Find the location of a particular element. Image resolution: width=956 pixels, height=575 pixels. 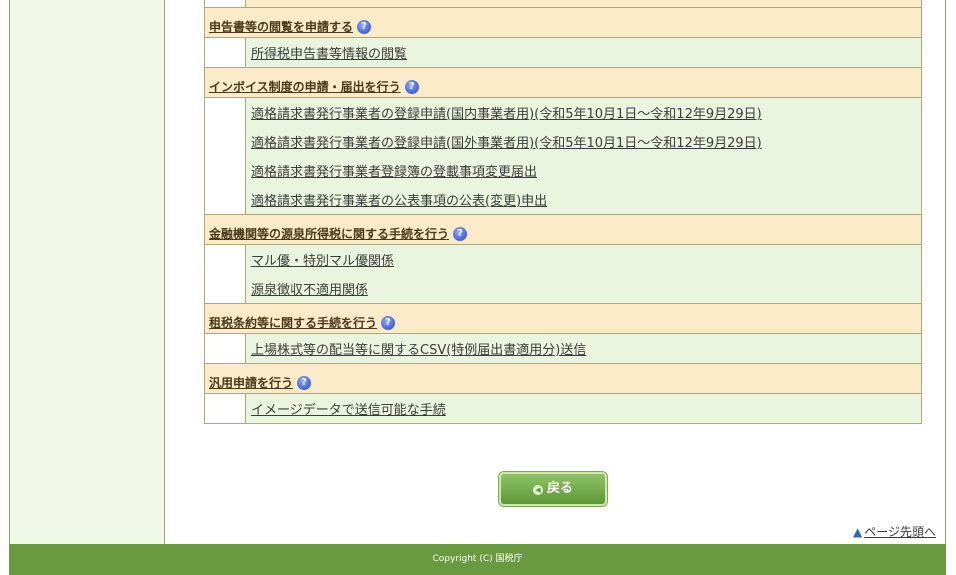

list-item: イメージデータで送信可能な手続 is located at coordinates (583, 408).